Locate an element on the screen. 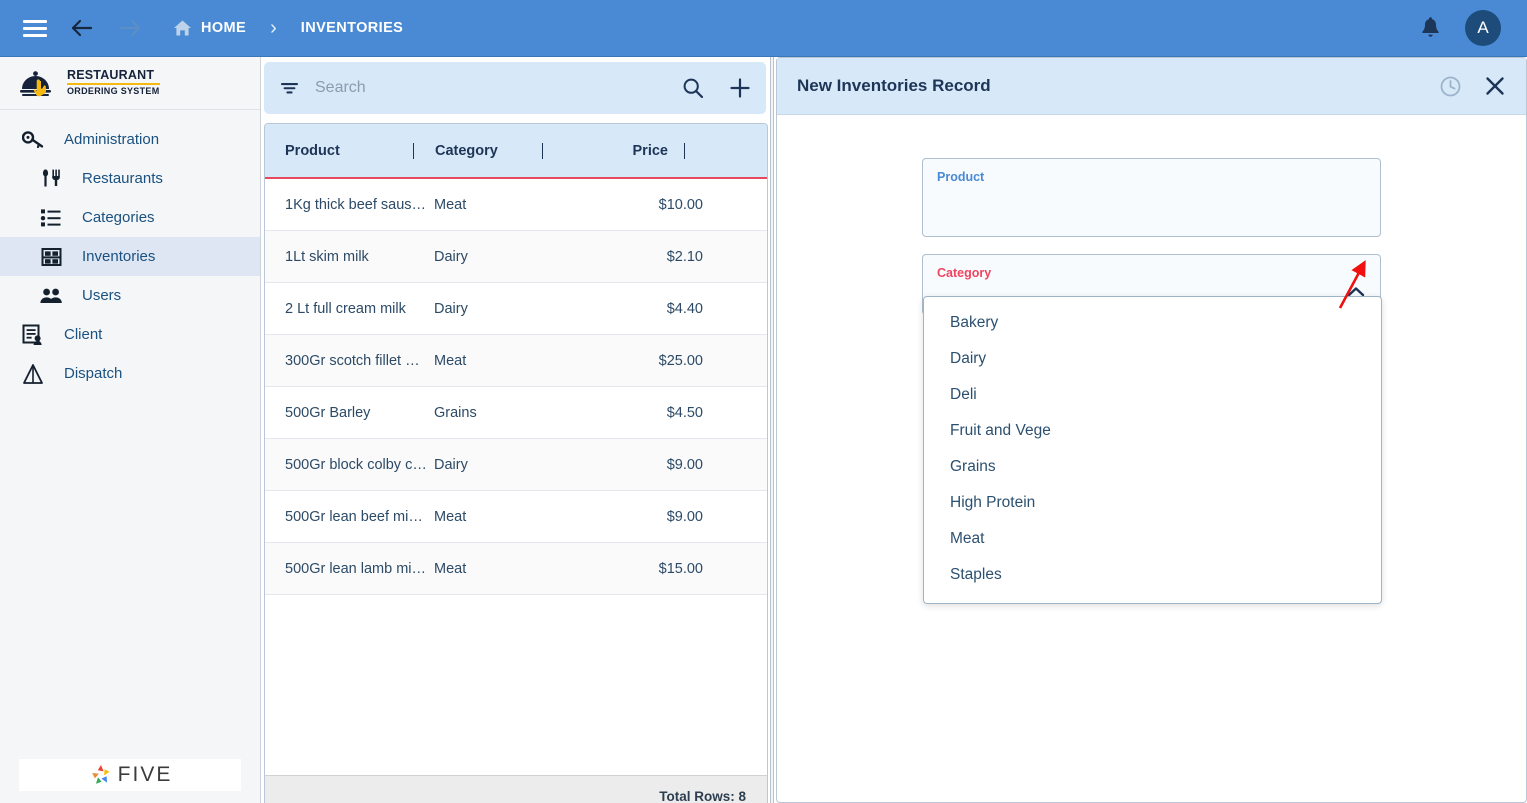 The image size is (1527, 803). grid-empty-space is located at coordinates (516, 685).